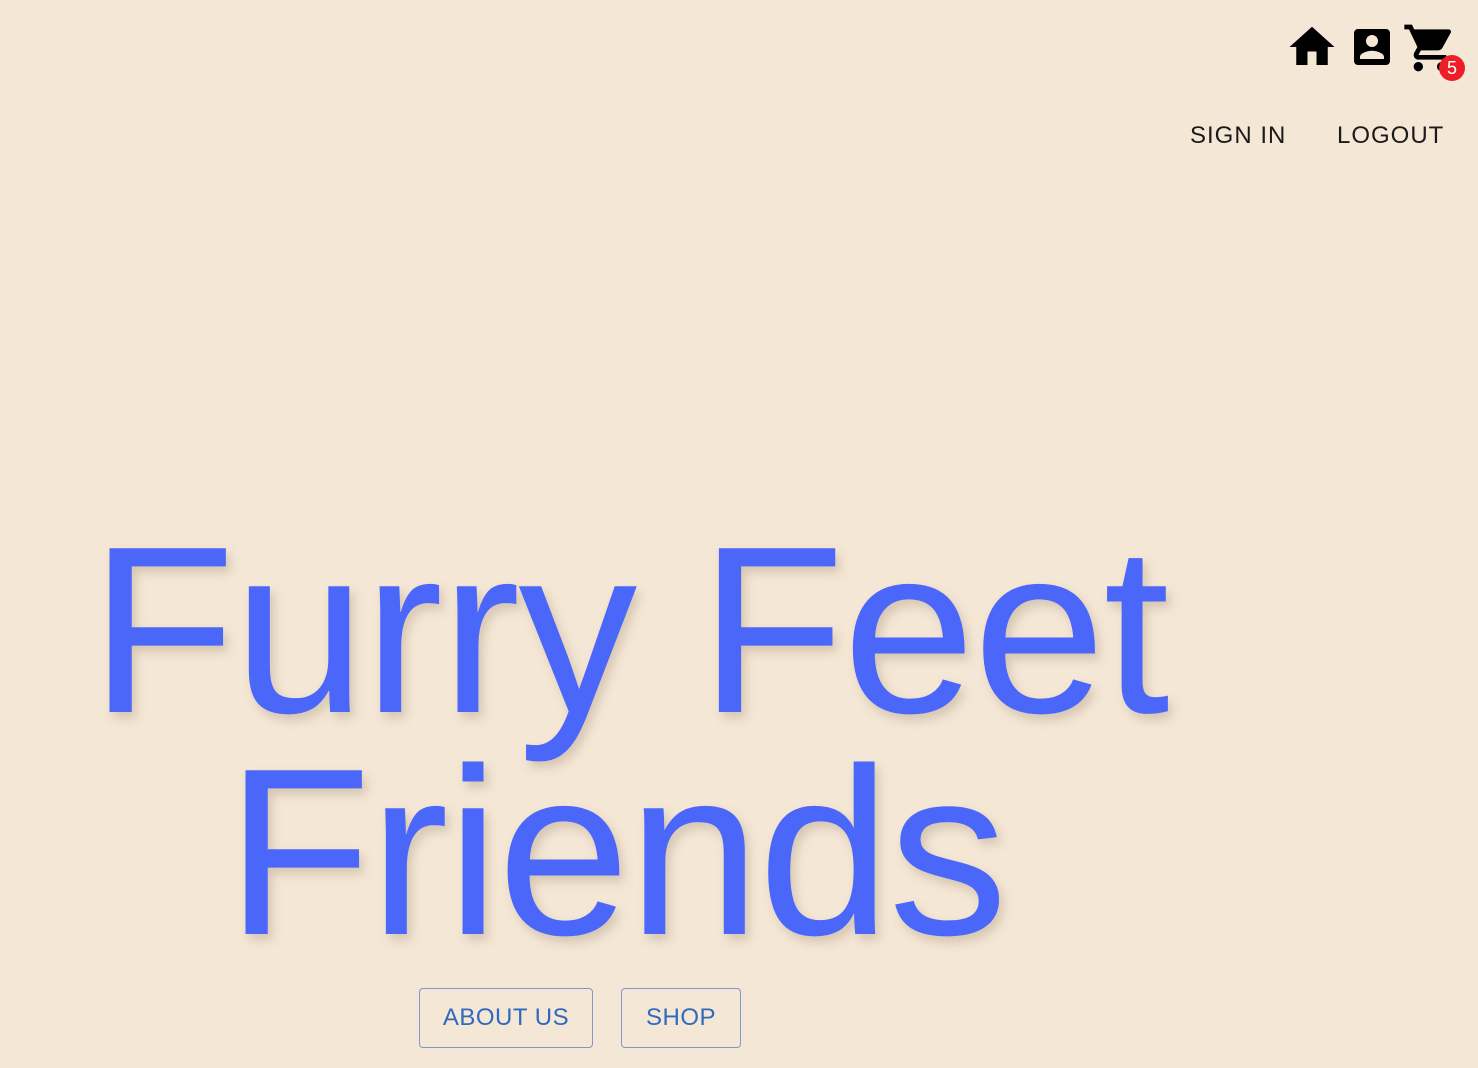 The height and width of the screenshot is (1068, 1478). Describe the element at coordinates (1372, 47) in the screenshot. I see `account-icon` at that location.